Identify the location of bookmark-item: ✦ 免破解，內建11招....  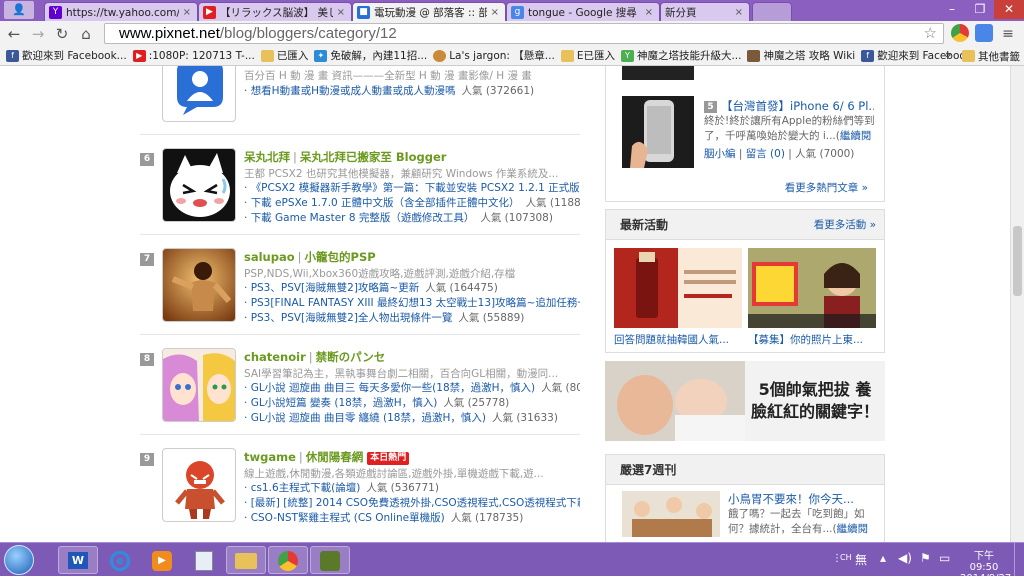
(370, 55).